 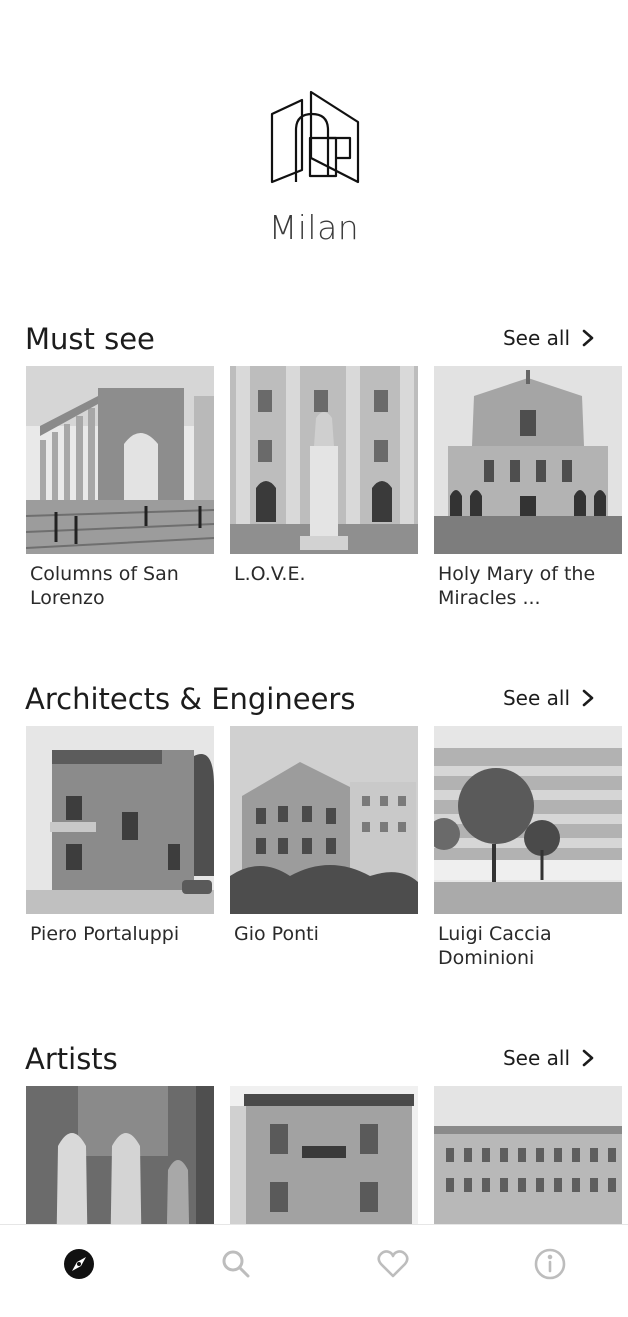 I want to click on building-logo-icon, so click(x=315, y=137).